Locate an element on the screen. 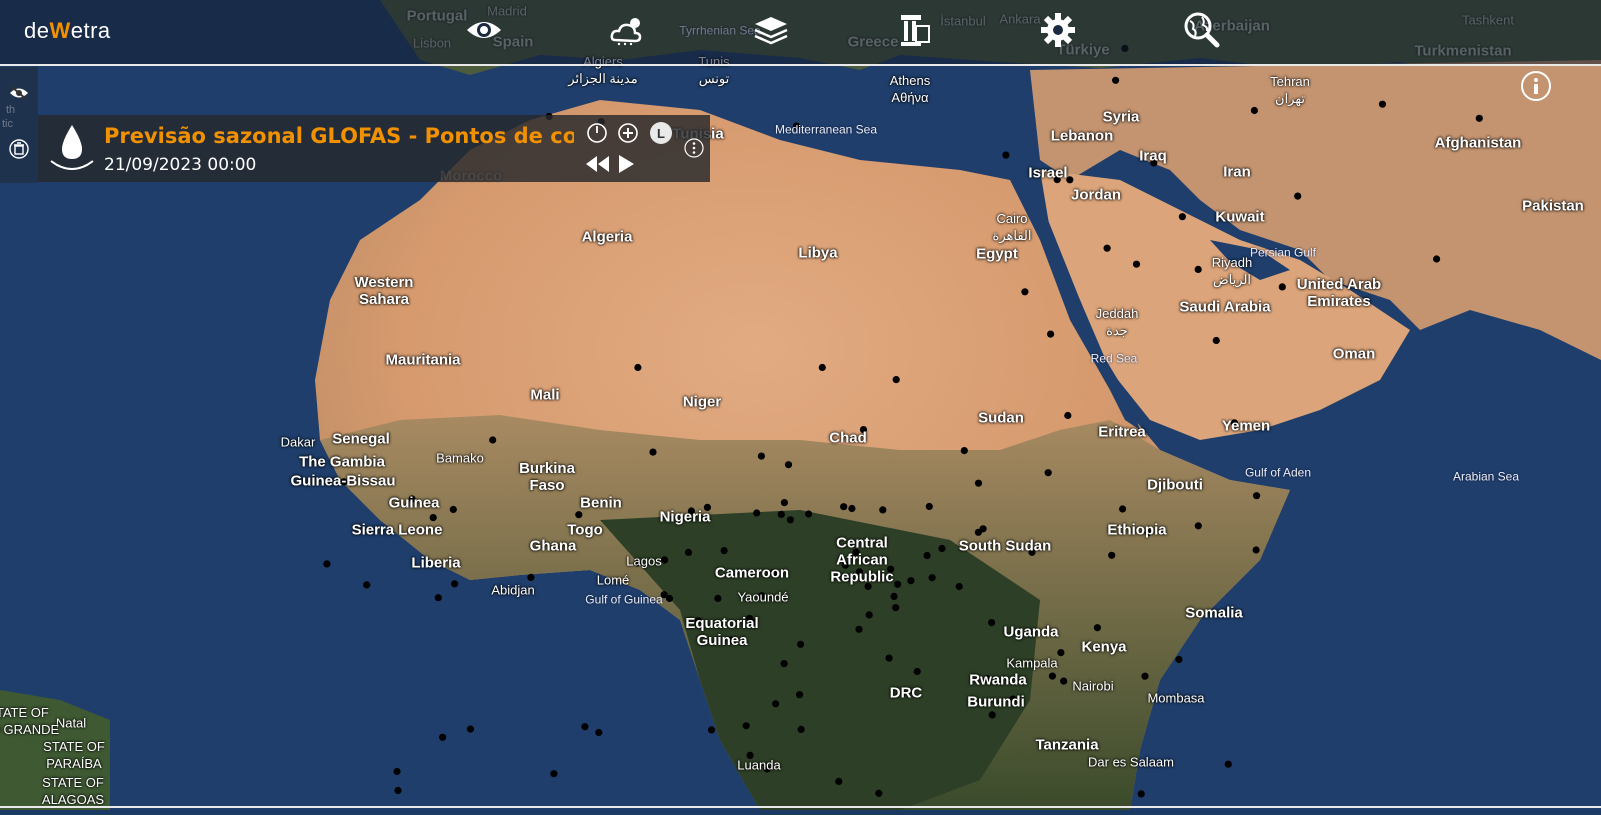  info-button is located at coordinates (1536, 86).